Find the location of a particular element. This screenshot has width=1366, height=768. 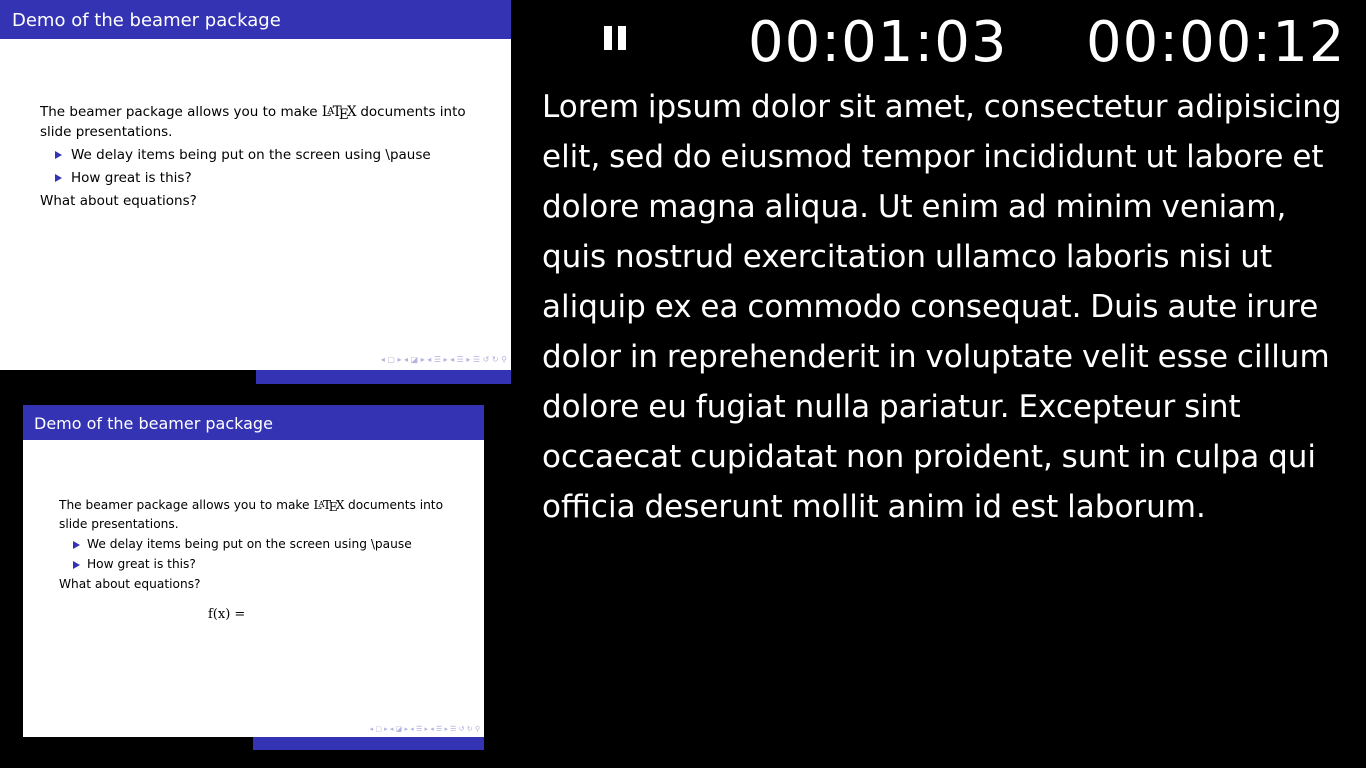

current-slide-bottom-bar is located at coordinates (383, 377).